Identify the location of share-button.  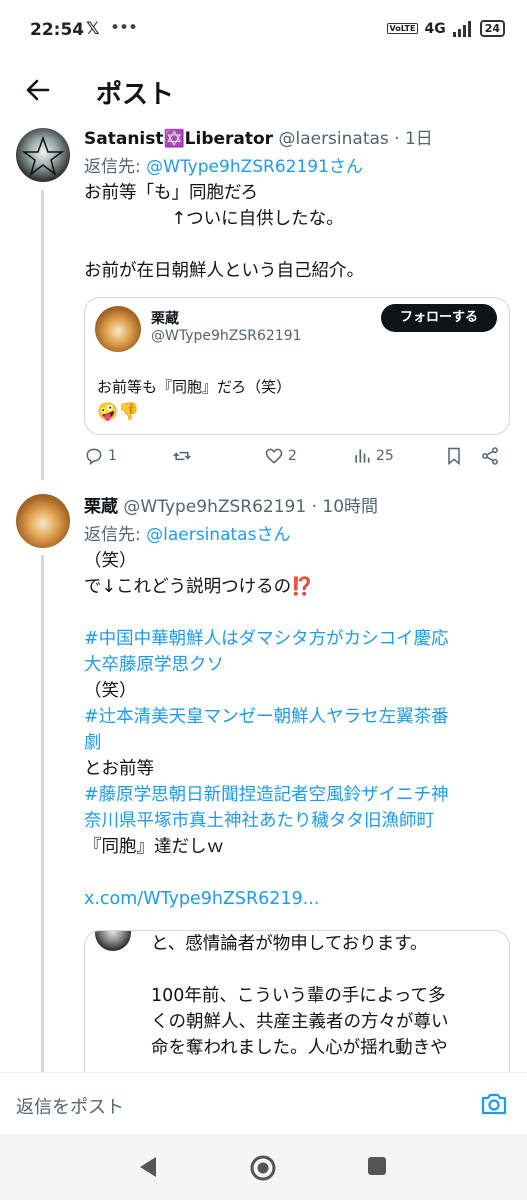
(490, 456).